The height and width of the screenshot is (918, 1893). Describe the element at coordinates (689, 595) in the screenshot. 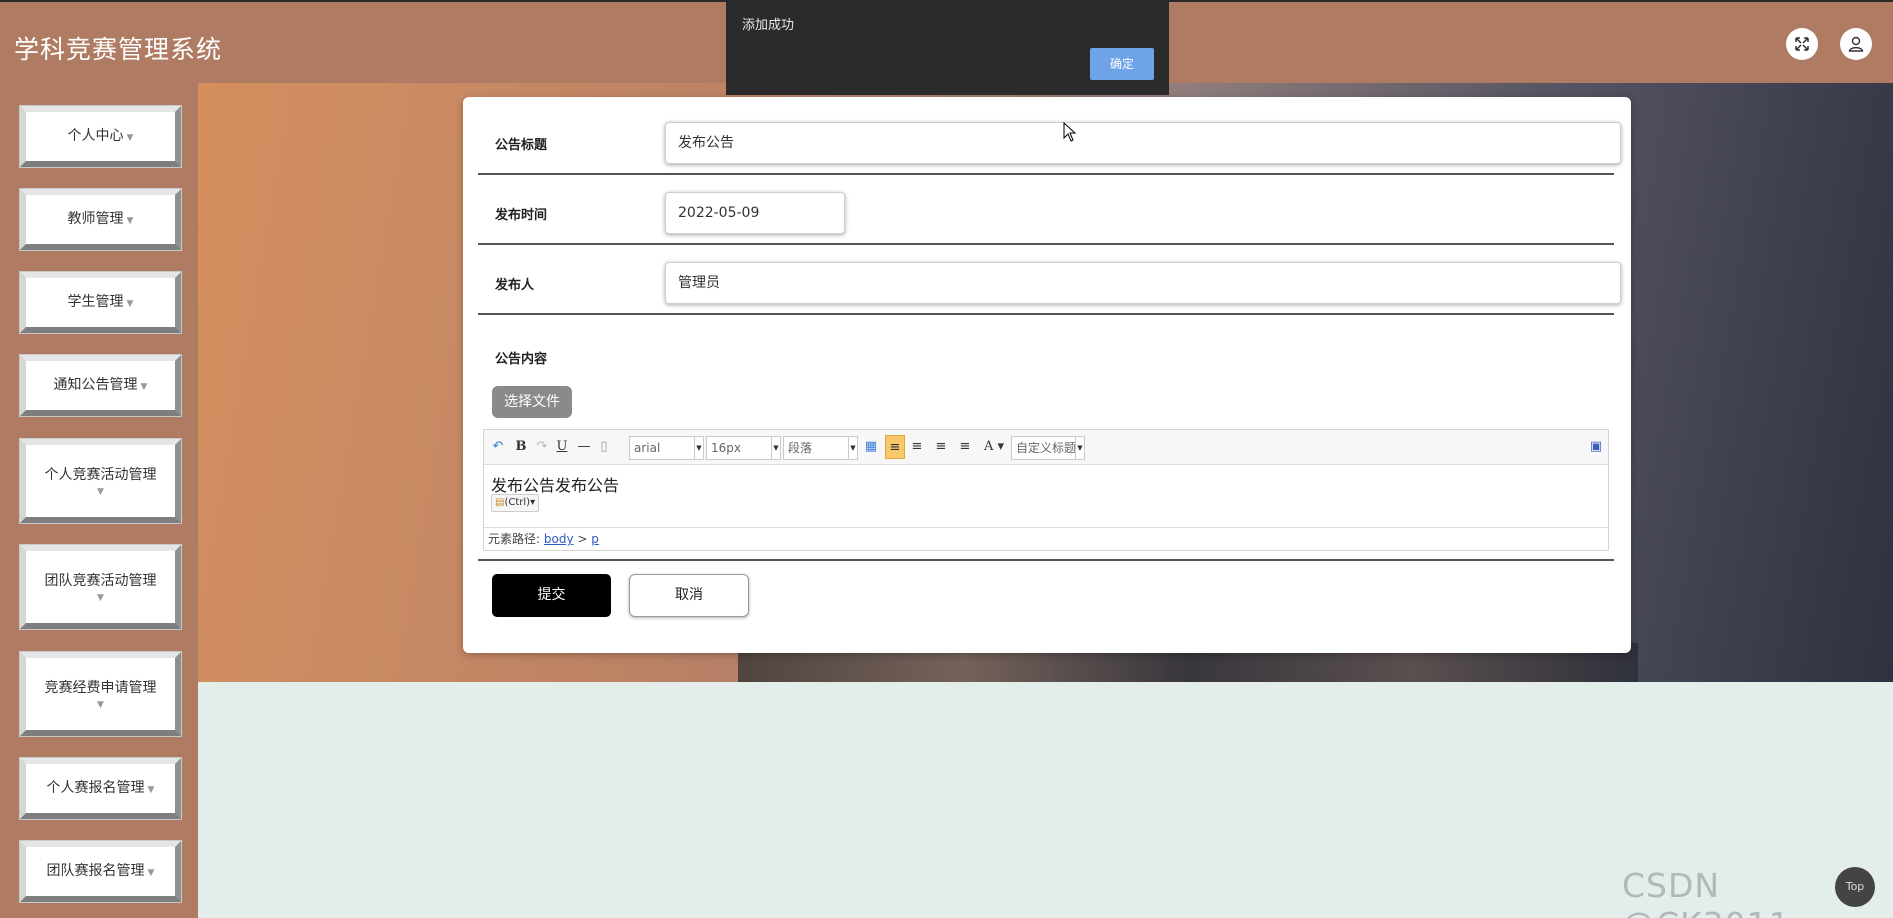

I see `cancel-button: 取消` at that location.